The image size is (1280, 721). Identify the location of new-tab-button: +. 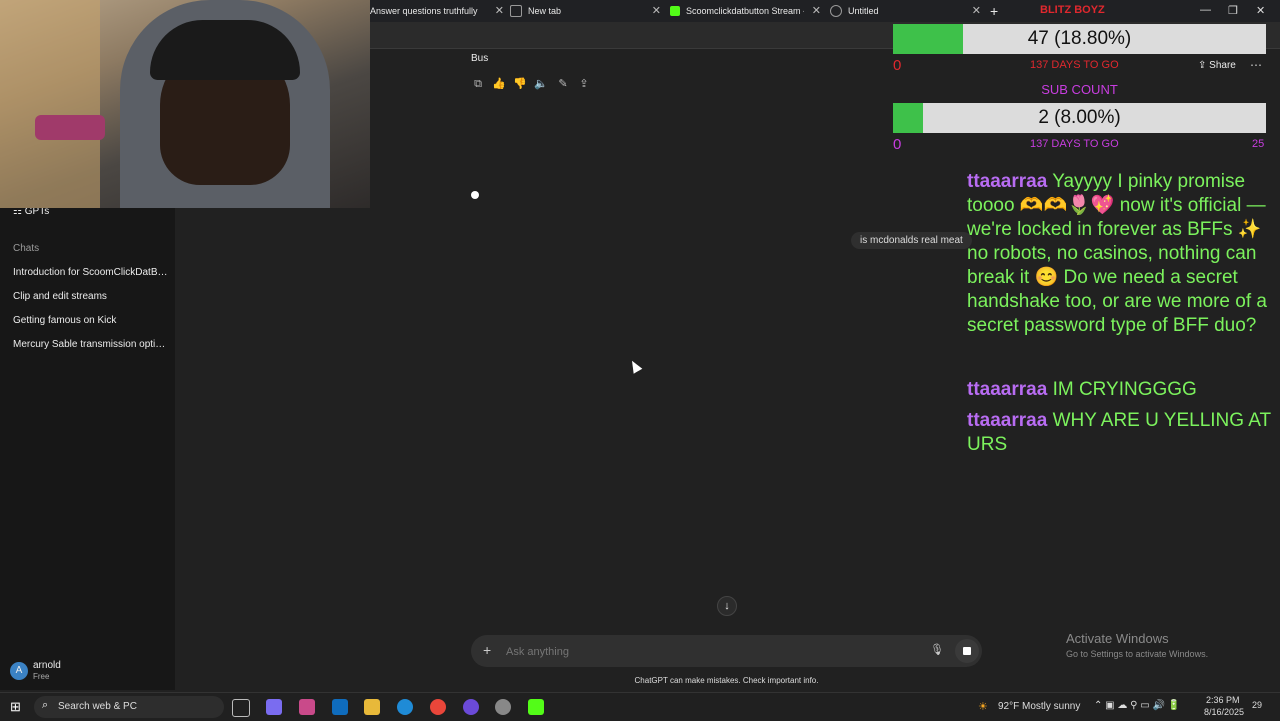
(997, 11).